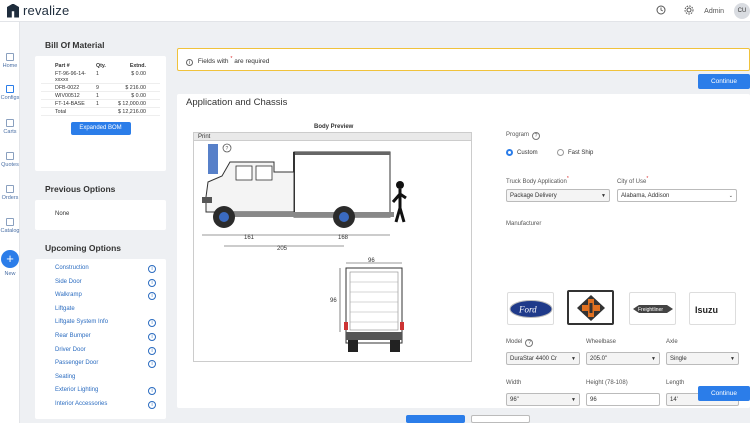 Image resolution: width=750 pixels, height=423 pixels. What do you see at coordinates (10, 231) in the screenshot?
I see `nav-label: Catalog` at bounding box center [10, 231].